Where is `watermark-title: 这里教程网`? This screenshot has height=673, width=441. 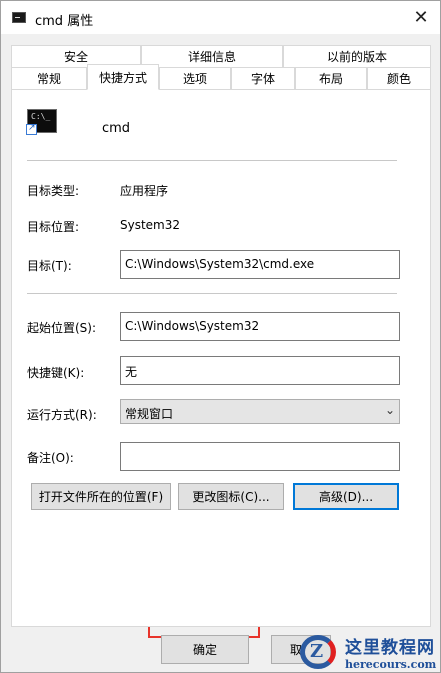 watermark-title: 这里教程网 is located at coordinates (390, 648).